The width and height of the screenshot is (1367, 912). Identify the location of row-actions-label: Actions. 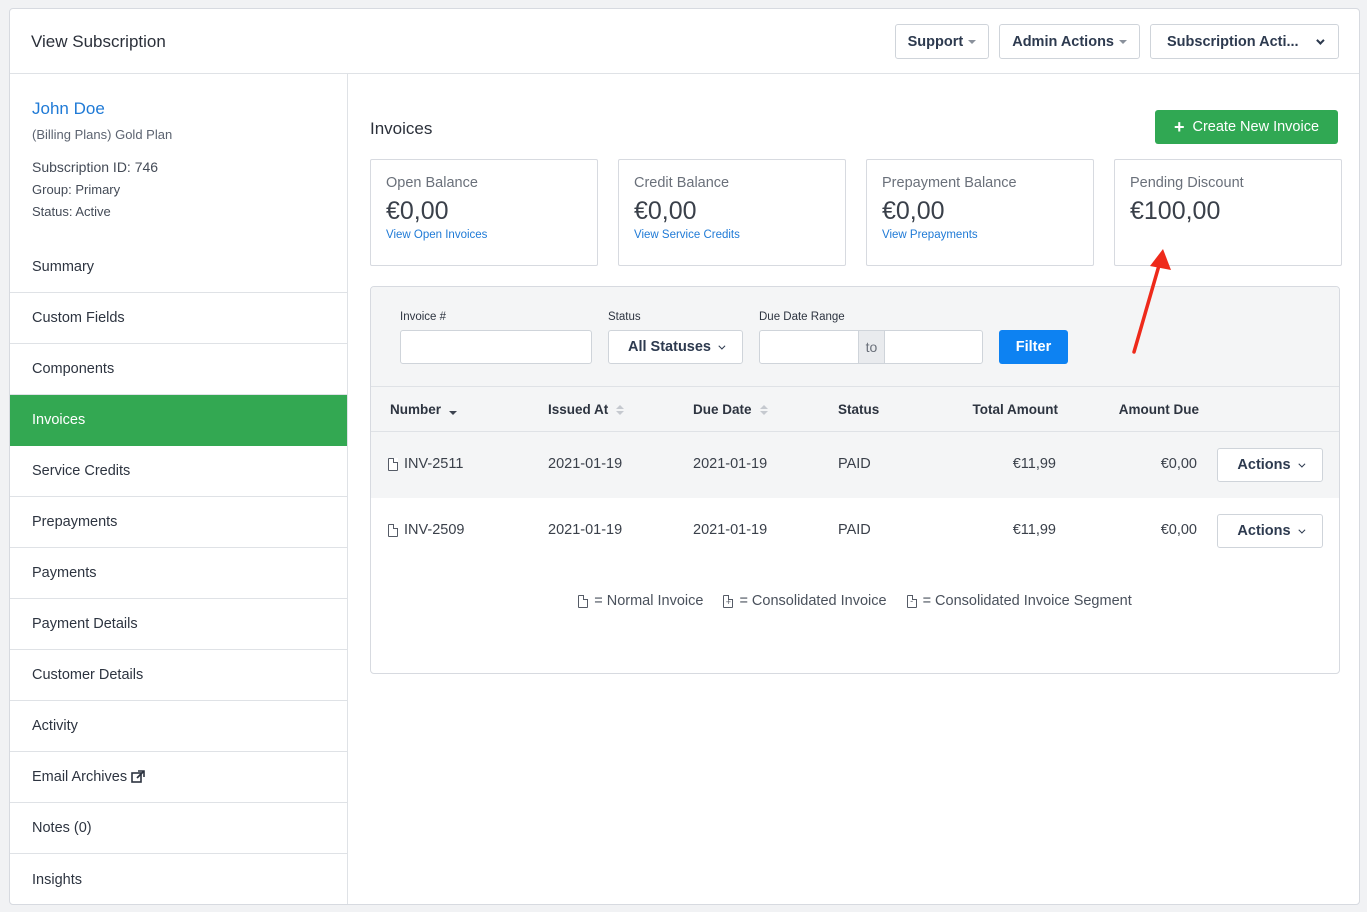
(1264, 531).